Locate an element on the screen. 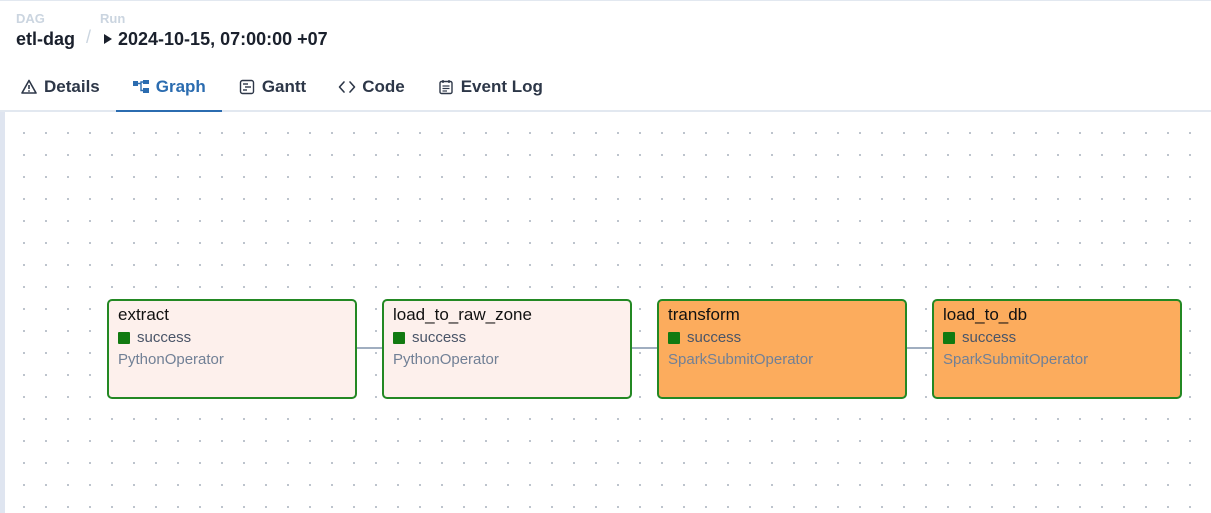 This screenshot has height=513, width=1211. task-name: extract is located at coordinates (144, 314).